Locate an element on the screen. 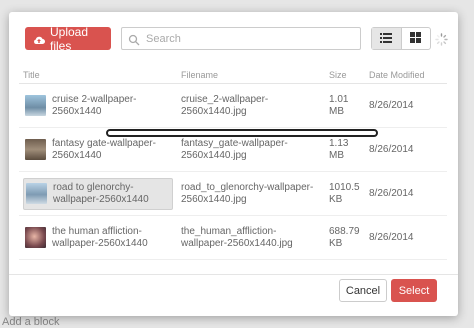 Image resolution: width=474 pixels, height=328 pixels. loading-spinner-icon is located at coordinates (441, 39).